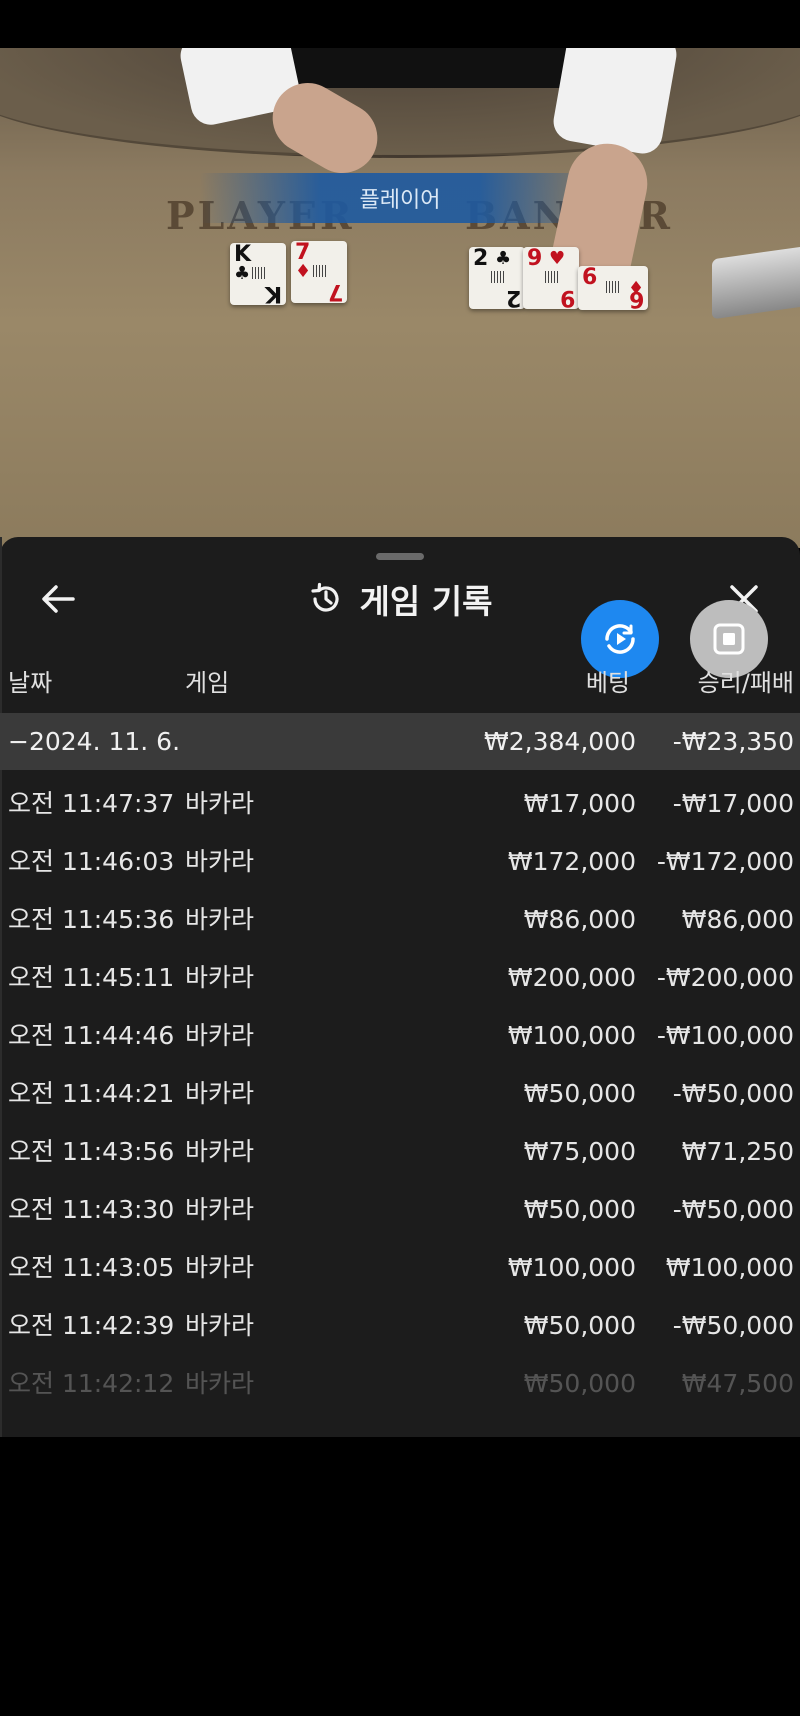 The height and width of the screenshot is (1716, 800). Describe the element at coordinates (551, 278) in the screenshot. I see `banker-card-2: 9 ♥ 9` at that location.